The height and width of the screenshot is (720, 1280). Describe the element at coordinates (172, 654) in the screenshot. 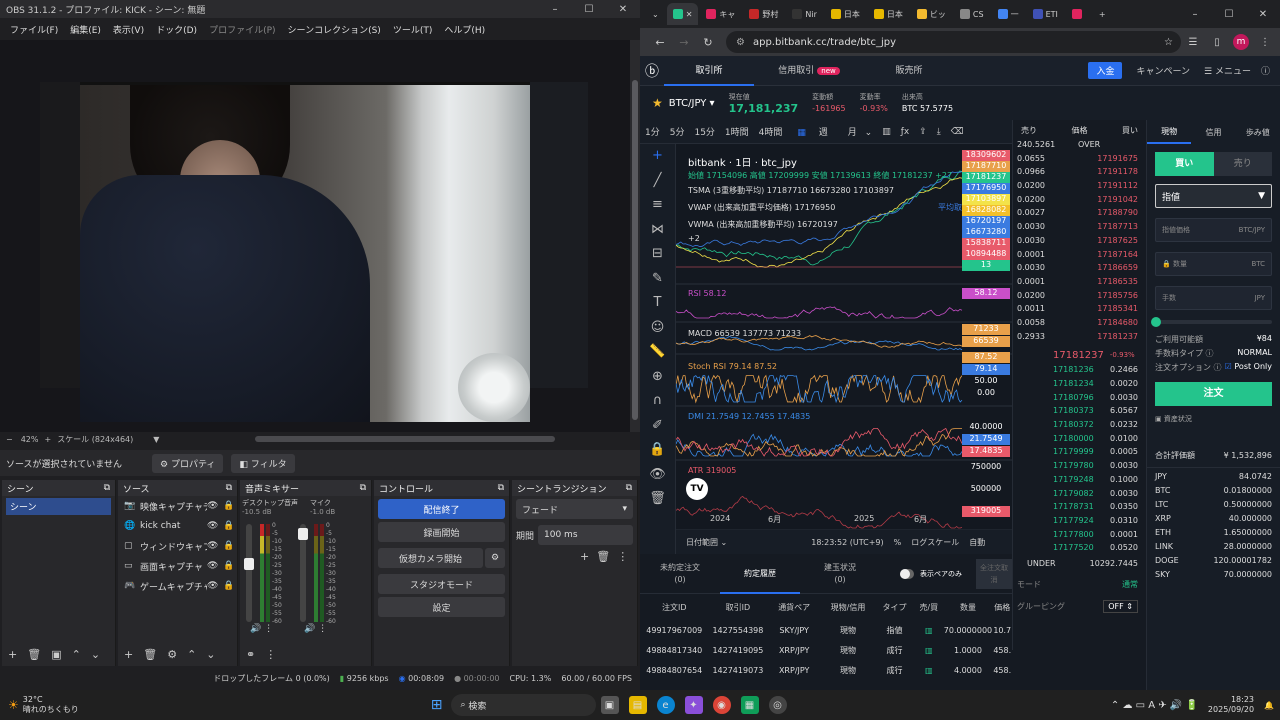

I see `gear-icon: ⚙` at that location.